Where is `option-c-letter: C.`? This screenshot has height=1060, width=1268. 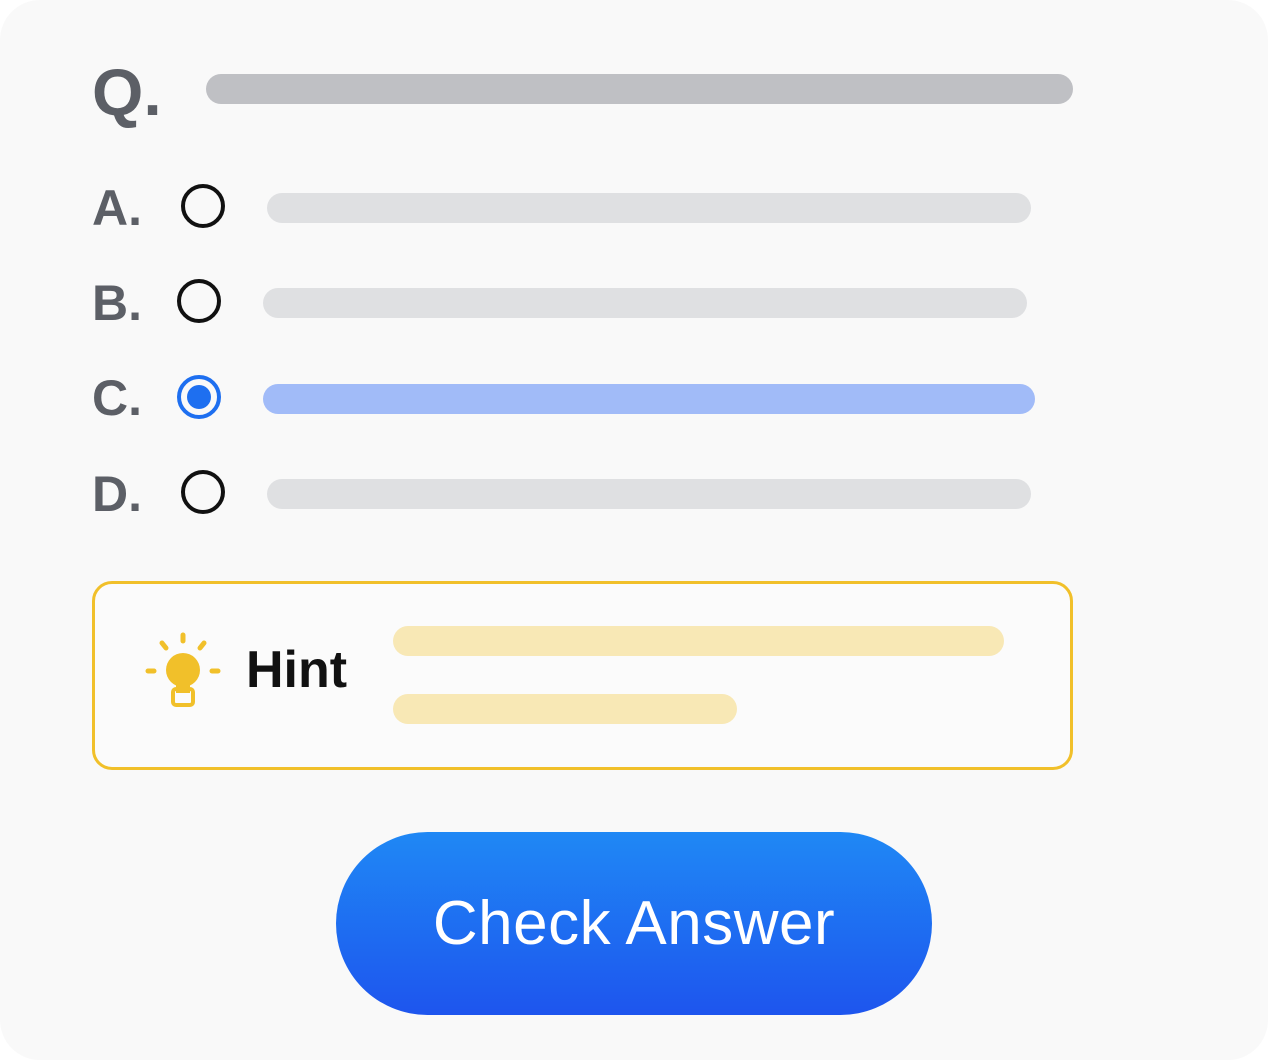
option-c-letter: C. is located at coordinates (117, 398).